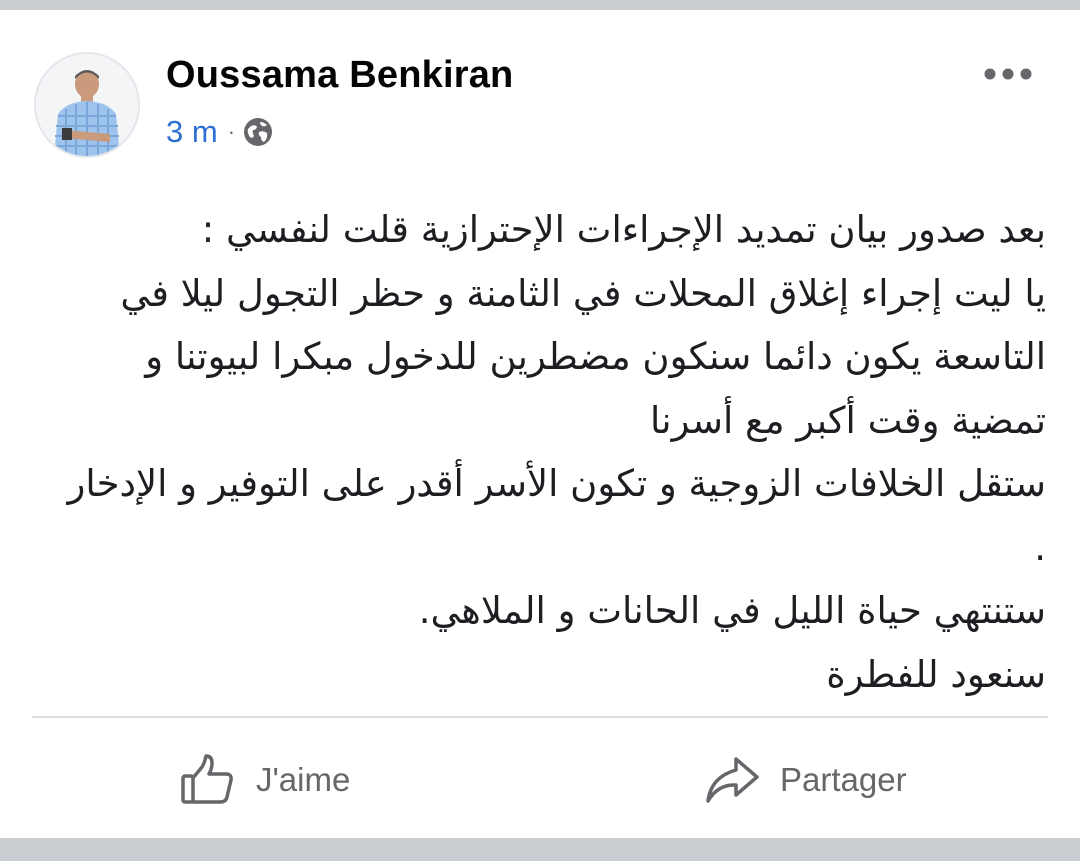 The height and width of the screenshot is (861, 1080). I want to click on like-label: J'aime, so click(303, 779).